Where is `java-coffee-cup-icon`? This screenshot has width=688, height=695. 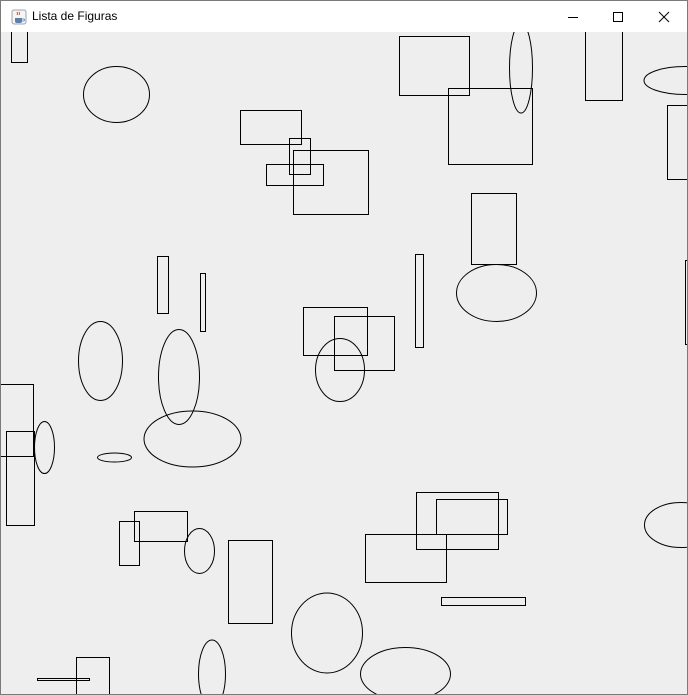
java-coffee-cup-icon is located at coordinates (19, 17).